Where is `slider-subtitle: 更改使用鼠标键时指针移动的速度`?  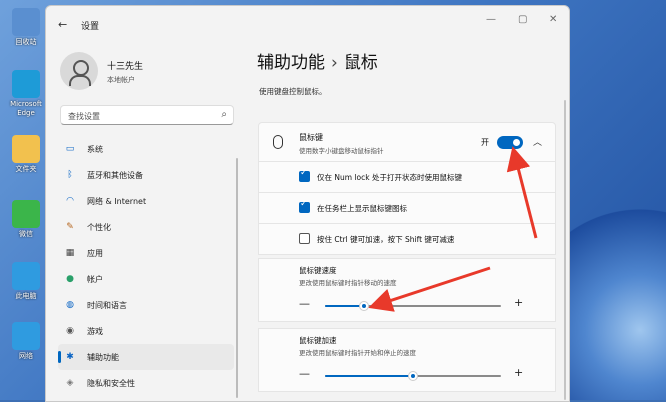
slider-subtitle: 更改使用鼠标键时指针移动的速度 is located at coordinates (348, 283).